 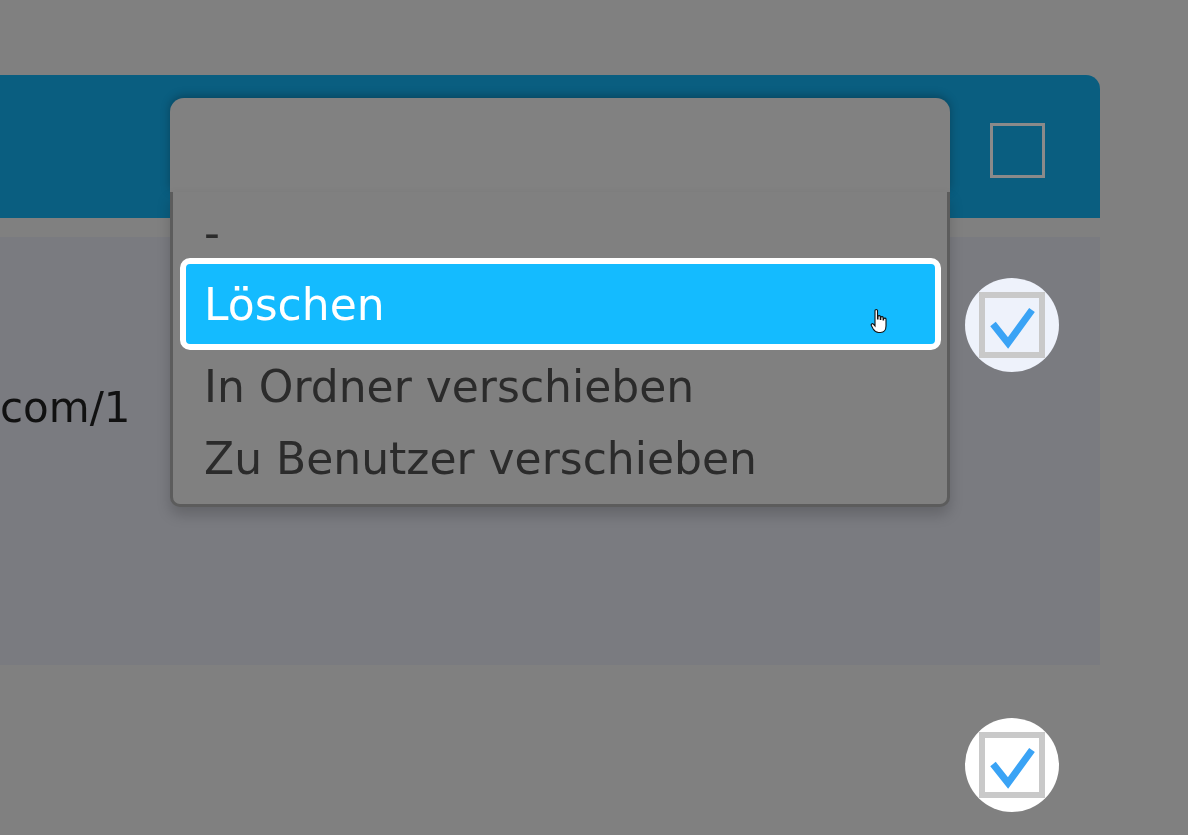 What do you see at coordinates (65, 408) in the screenshot?
I see `row-text: com/1` at bounding box center [65, 408].